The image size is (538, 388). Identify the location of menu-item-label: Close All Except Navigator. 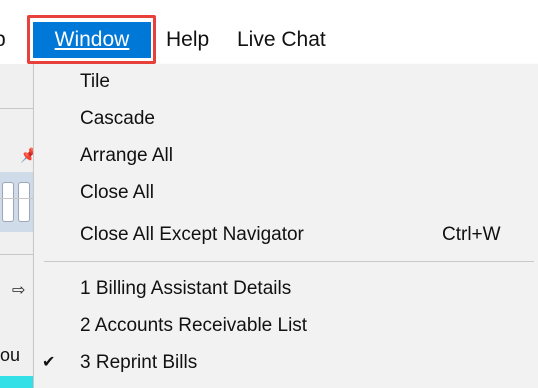
(192, 234).